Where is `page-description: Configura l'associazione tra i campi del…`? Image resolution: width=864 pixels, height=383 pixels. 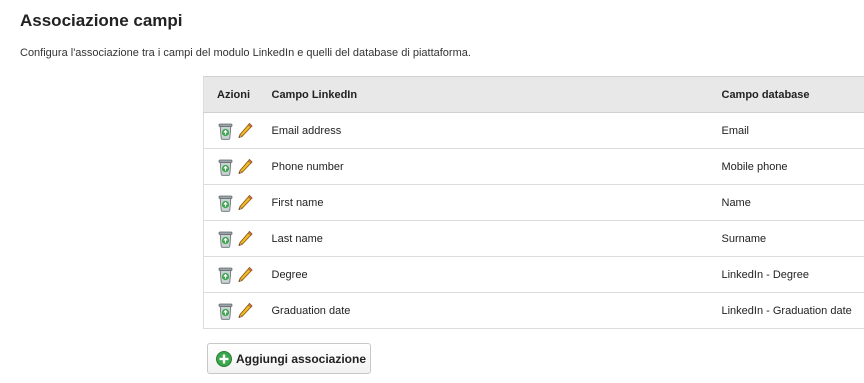 page-description: Configura l'associazione tra i campi del… is located at coordinates (245, 53).